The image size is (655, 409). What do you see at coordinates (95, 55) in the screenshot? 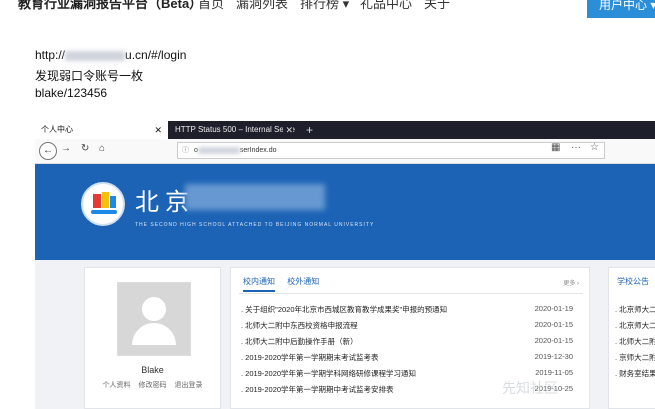
I see `redacted-domain` at bounding box center [95, 55].